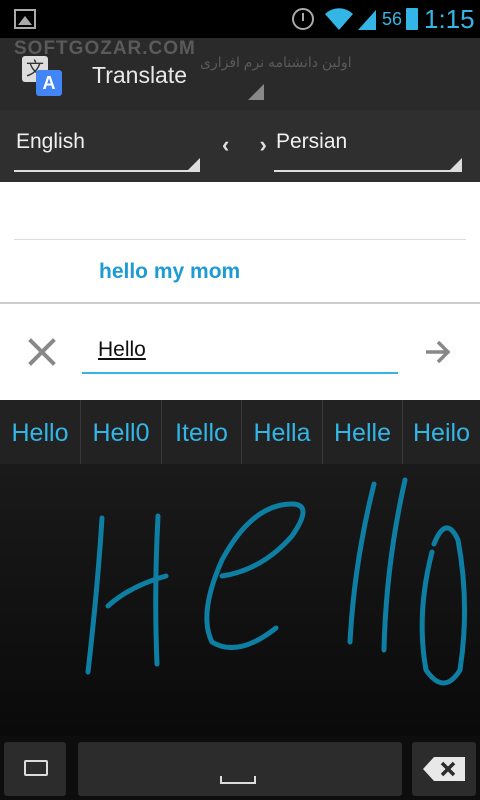 This screenshot has width=480, height=800. I want to click on app-title: Translate, so click(140, 75).